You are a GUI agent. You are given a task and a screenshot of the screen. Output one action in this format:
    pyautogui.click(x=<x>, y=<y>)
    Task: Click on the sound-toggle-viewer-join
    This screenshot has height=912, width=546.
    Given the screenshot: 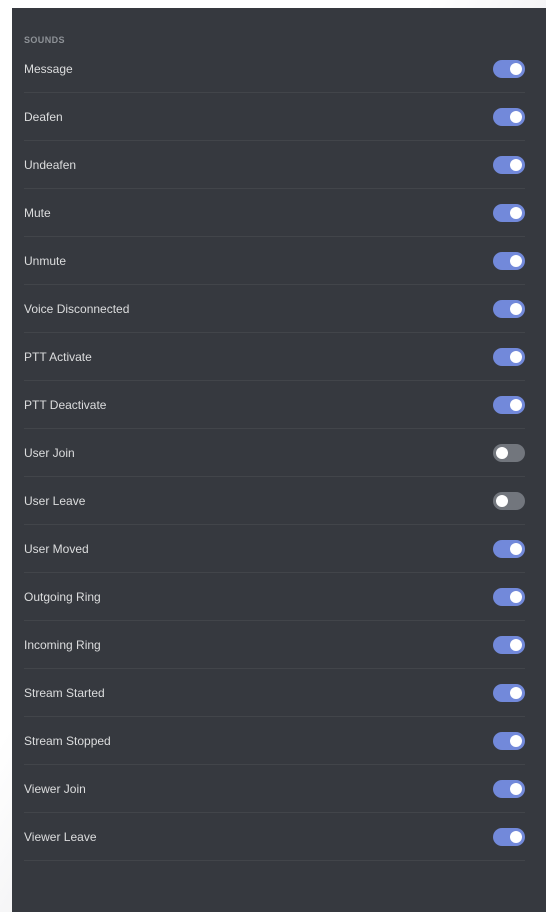 What is the action you would take?
    pyautogui.click(x=509, y=788)
    